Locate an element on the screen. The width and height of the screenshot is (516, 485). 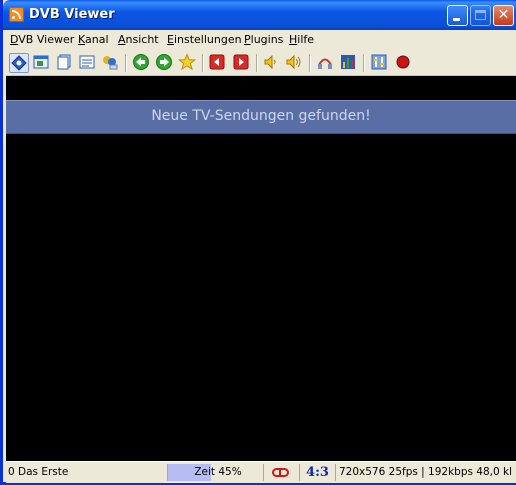
record-icon is located at coordinates (404, 63).